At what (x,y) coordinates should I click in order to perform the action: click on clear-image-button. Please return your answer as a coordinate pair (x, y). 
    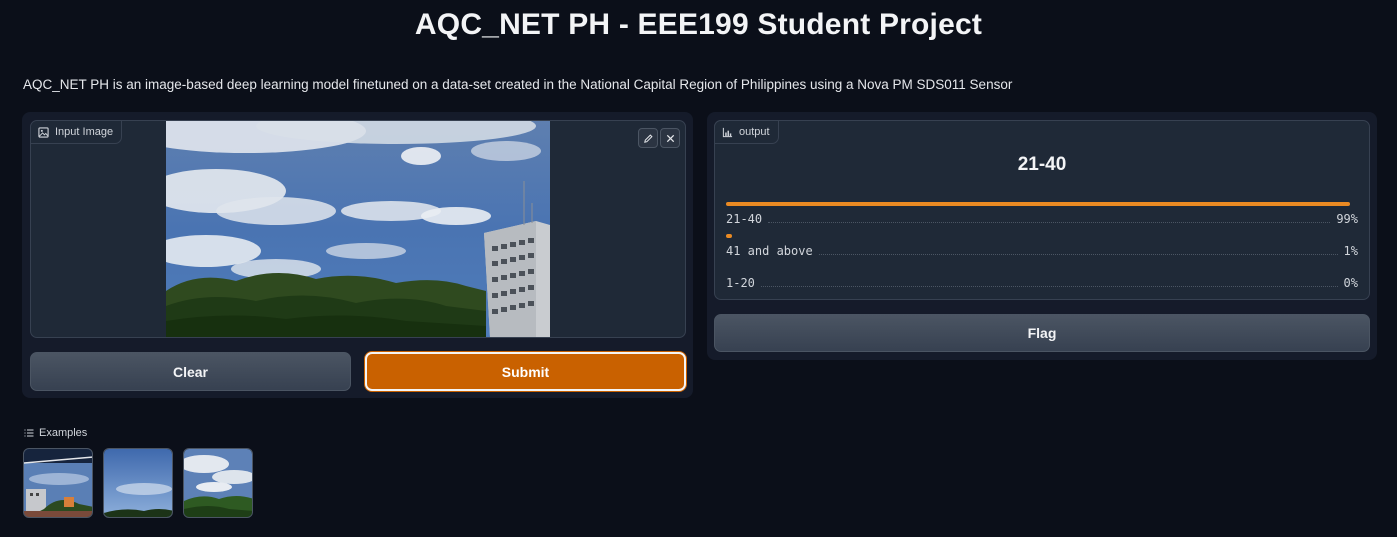
    Looking at the image, I should click on (670, 138).